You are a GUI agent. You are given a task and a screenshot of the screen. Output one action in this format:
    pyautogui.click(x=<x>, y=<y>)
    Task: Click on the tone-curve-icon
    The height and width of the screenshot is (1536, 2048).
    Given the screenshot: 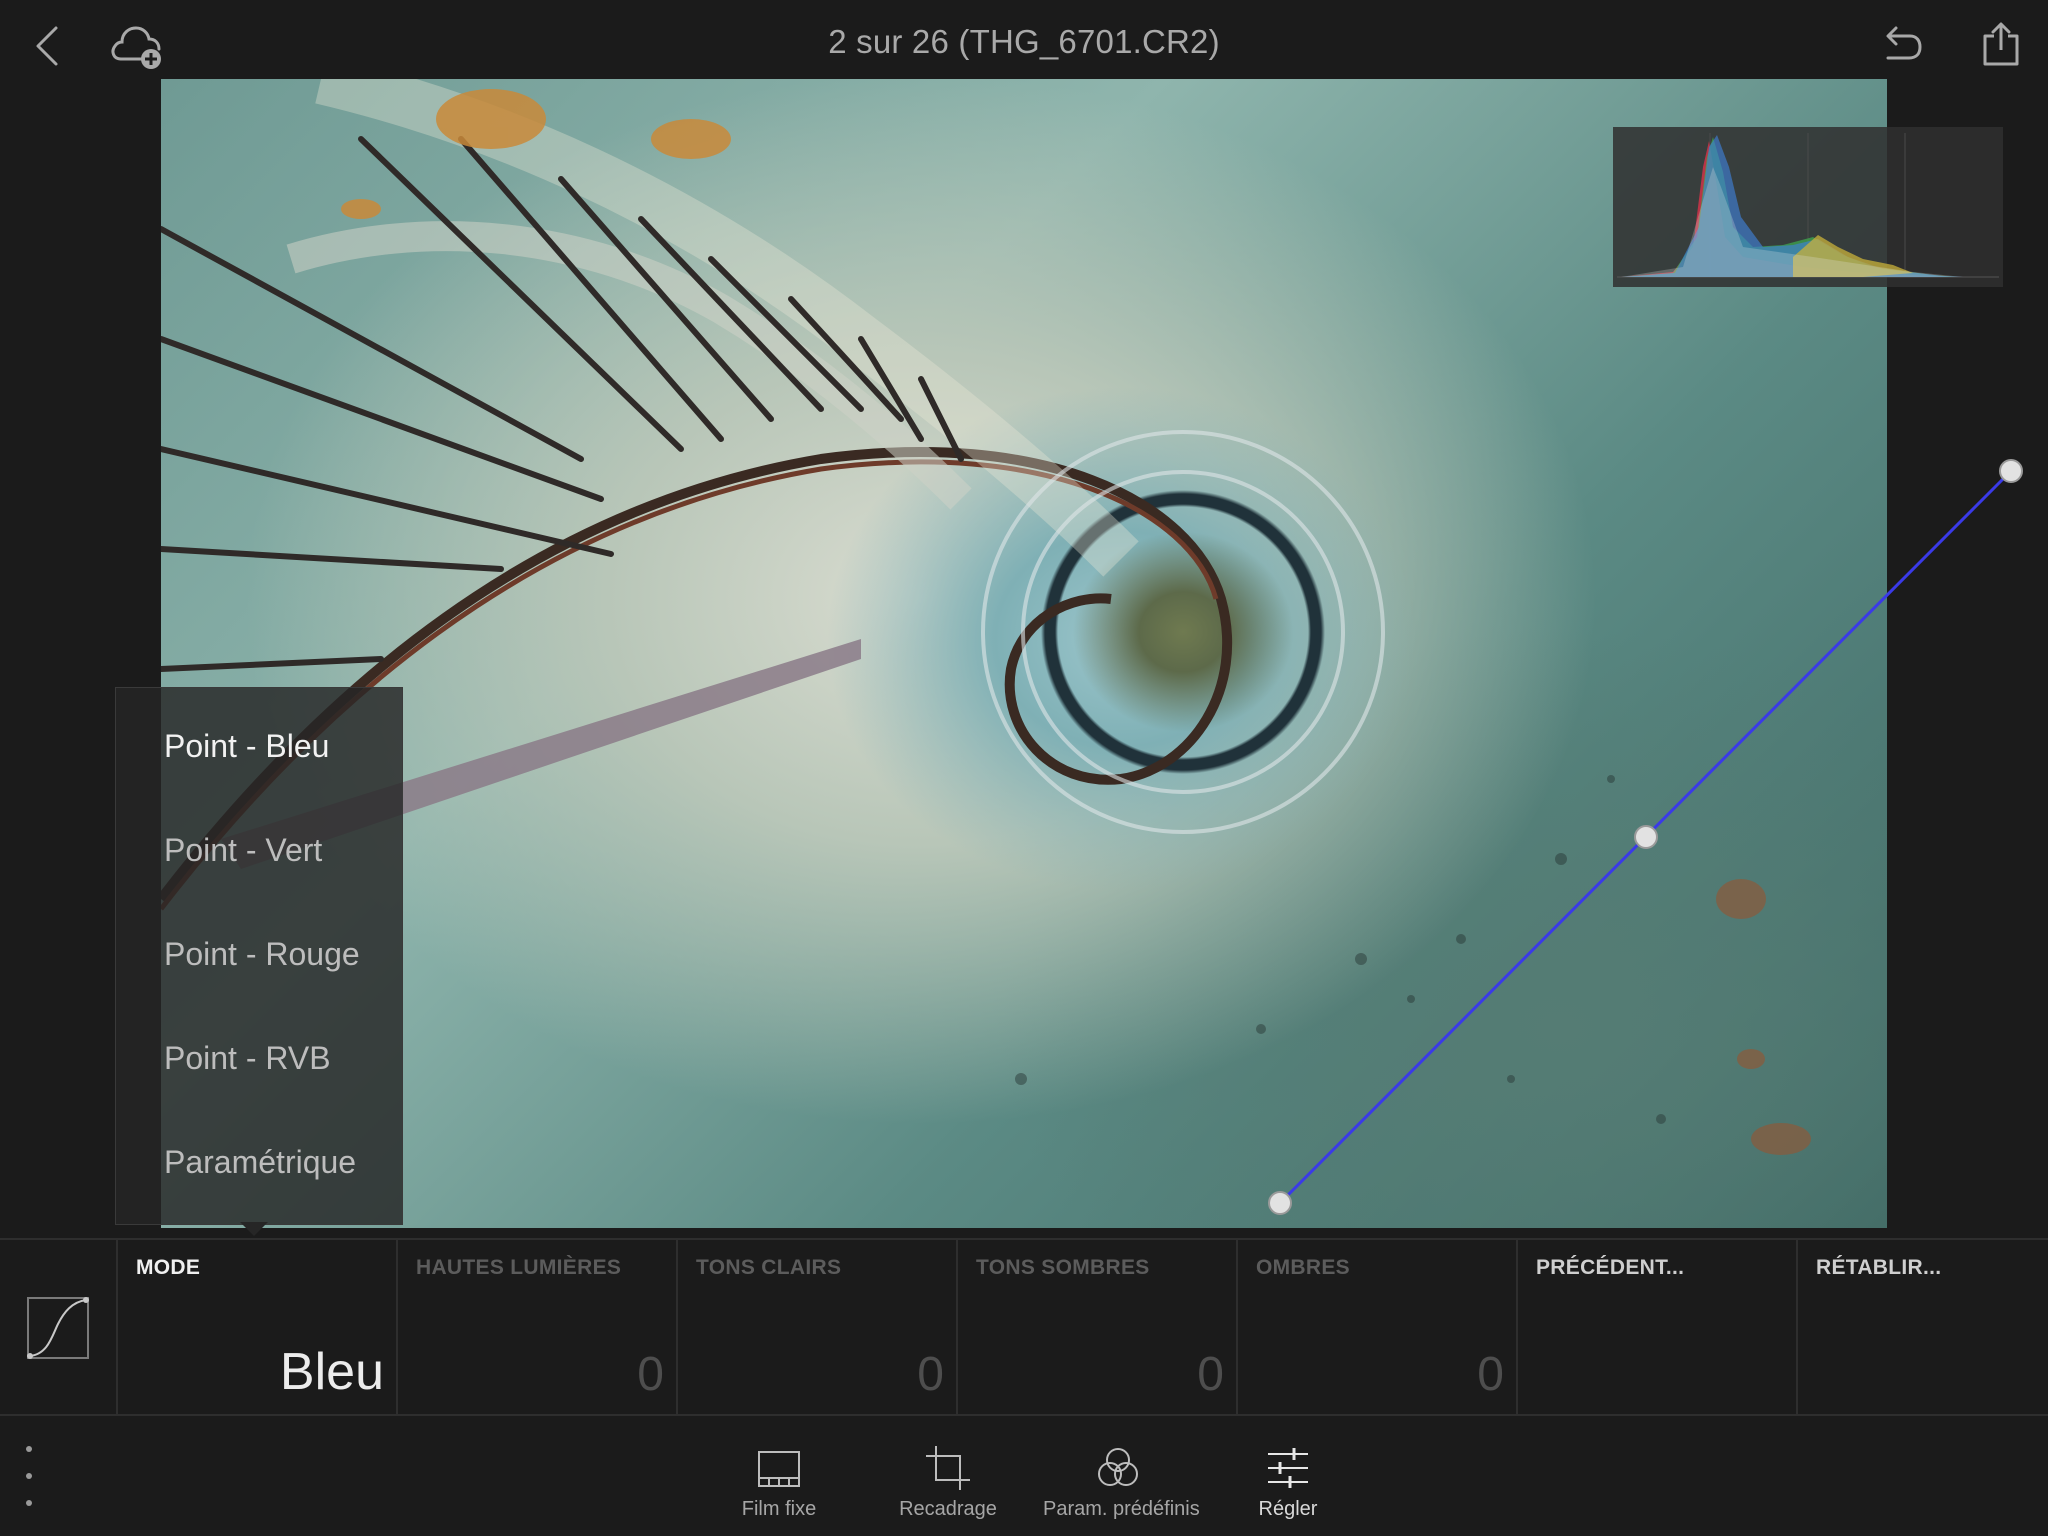 What is the action you would take?
    pyautogui.click(x=58, y=1328)
    